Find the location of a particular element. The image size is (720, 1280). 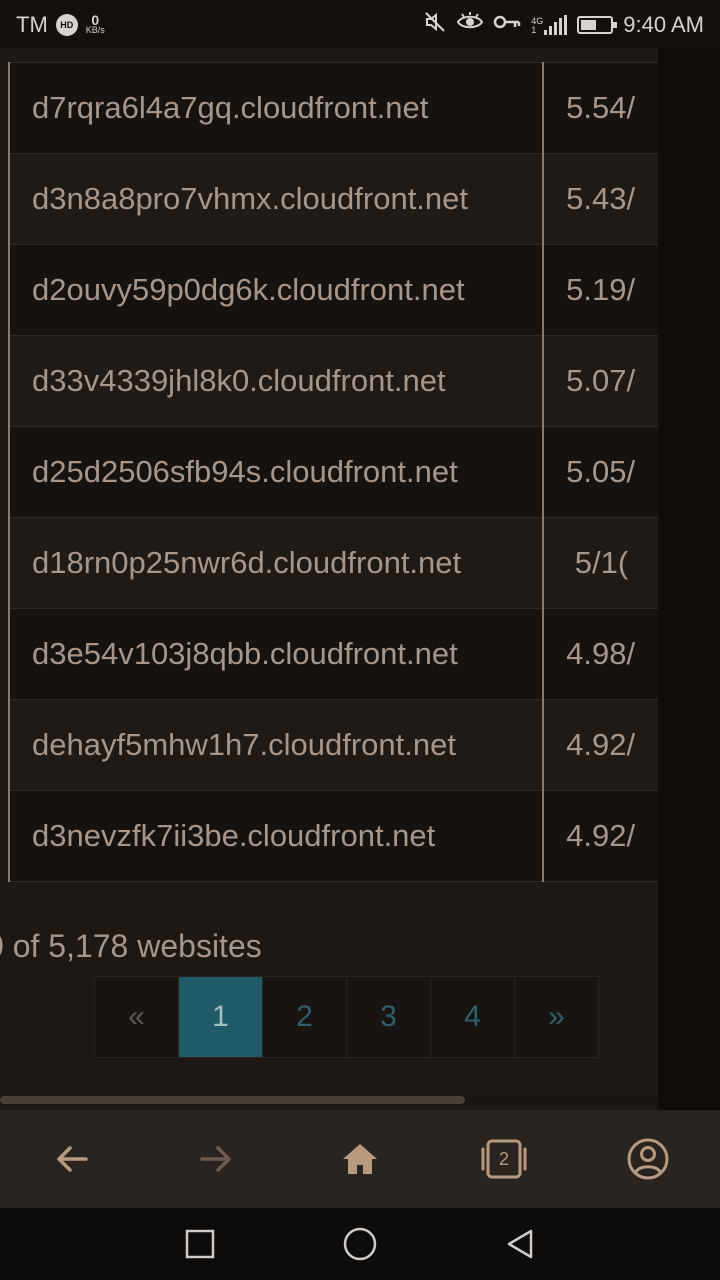

table-row: d25d2506sfb94s.cloudfront.net 5.05/ is located at coordinates (332, 472).